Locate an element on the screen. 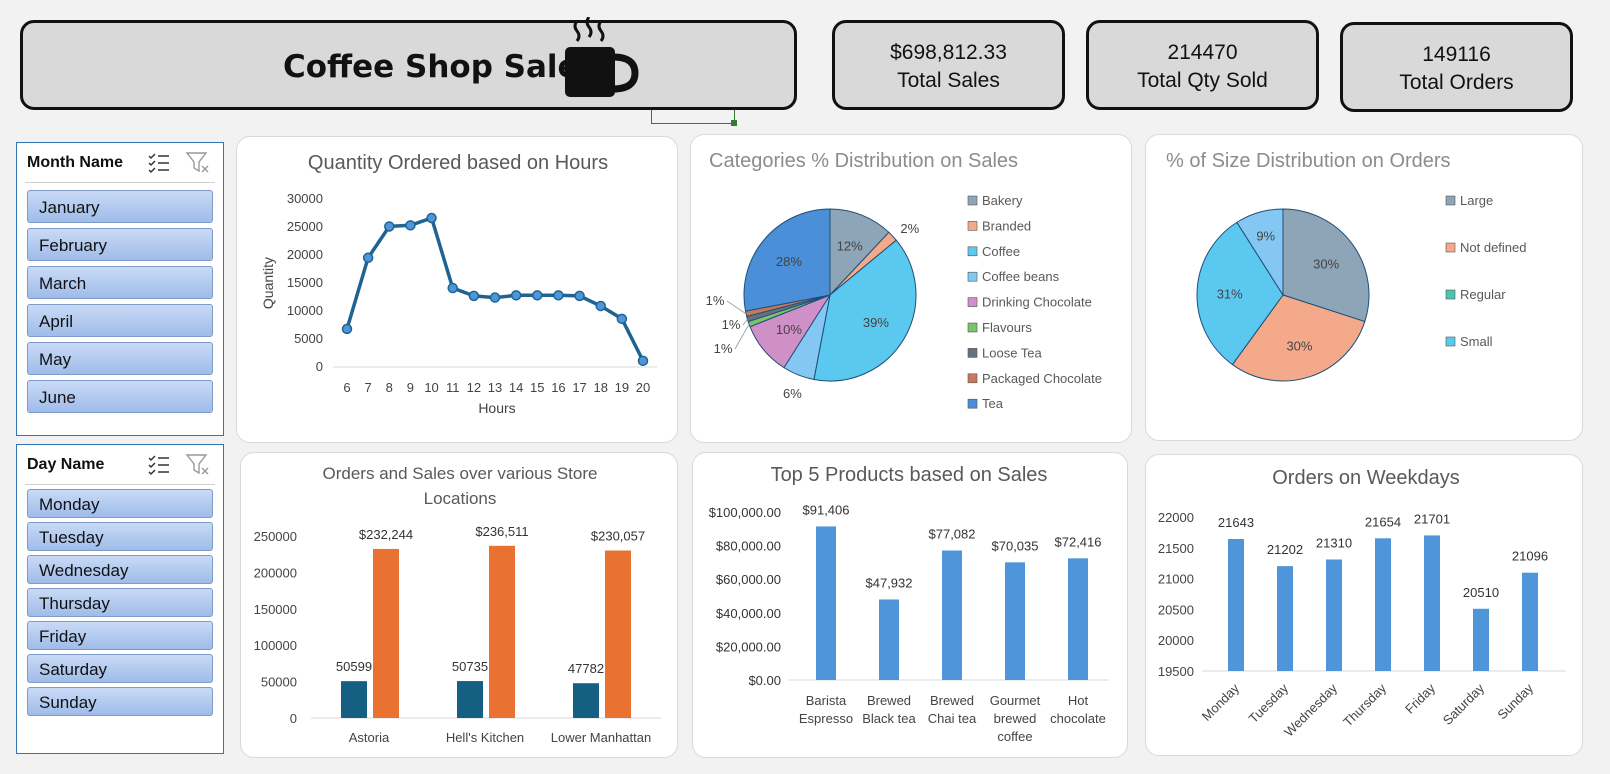 The image size is (1610, 774). legend-label: Branded is located at coordinates (1006, 225).